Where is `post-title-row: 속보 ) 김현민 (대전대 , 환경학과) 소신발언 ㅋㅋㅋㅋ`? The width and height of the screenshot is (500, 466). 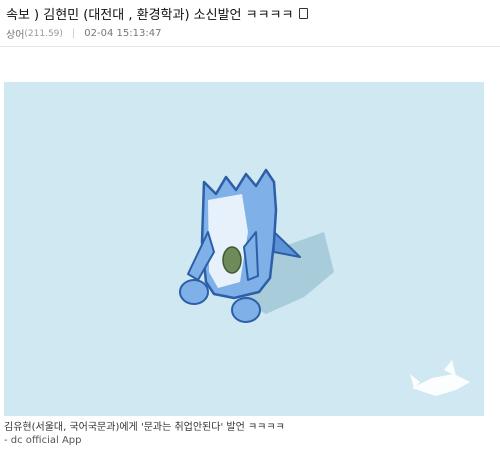 post-title-row: 속보 ) 김현민 (대전대 , 환경학과) 소신발언 ㅋㅋㅋㅋ is located at coordinates (157, 13).